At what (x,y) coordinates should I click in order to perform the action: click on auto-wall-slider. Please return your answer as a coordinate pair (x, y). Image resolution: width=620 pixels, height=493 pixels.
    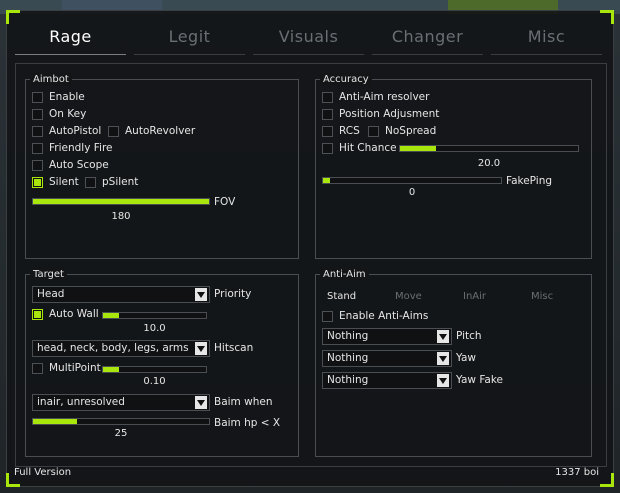
    Looking at the image, I should click on (154, 315).